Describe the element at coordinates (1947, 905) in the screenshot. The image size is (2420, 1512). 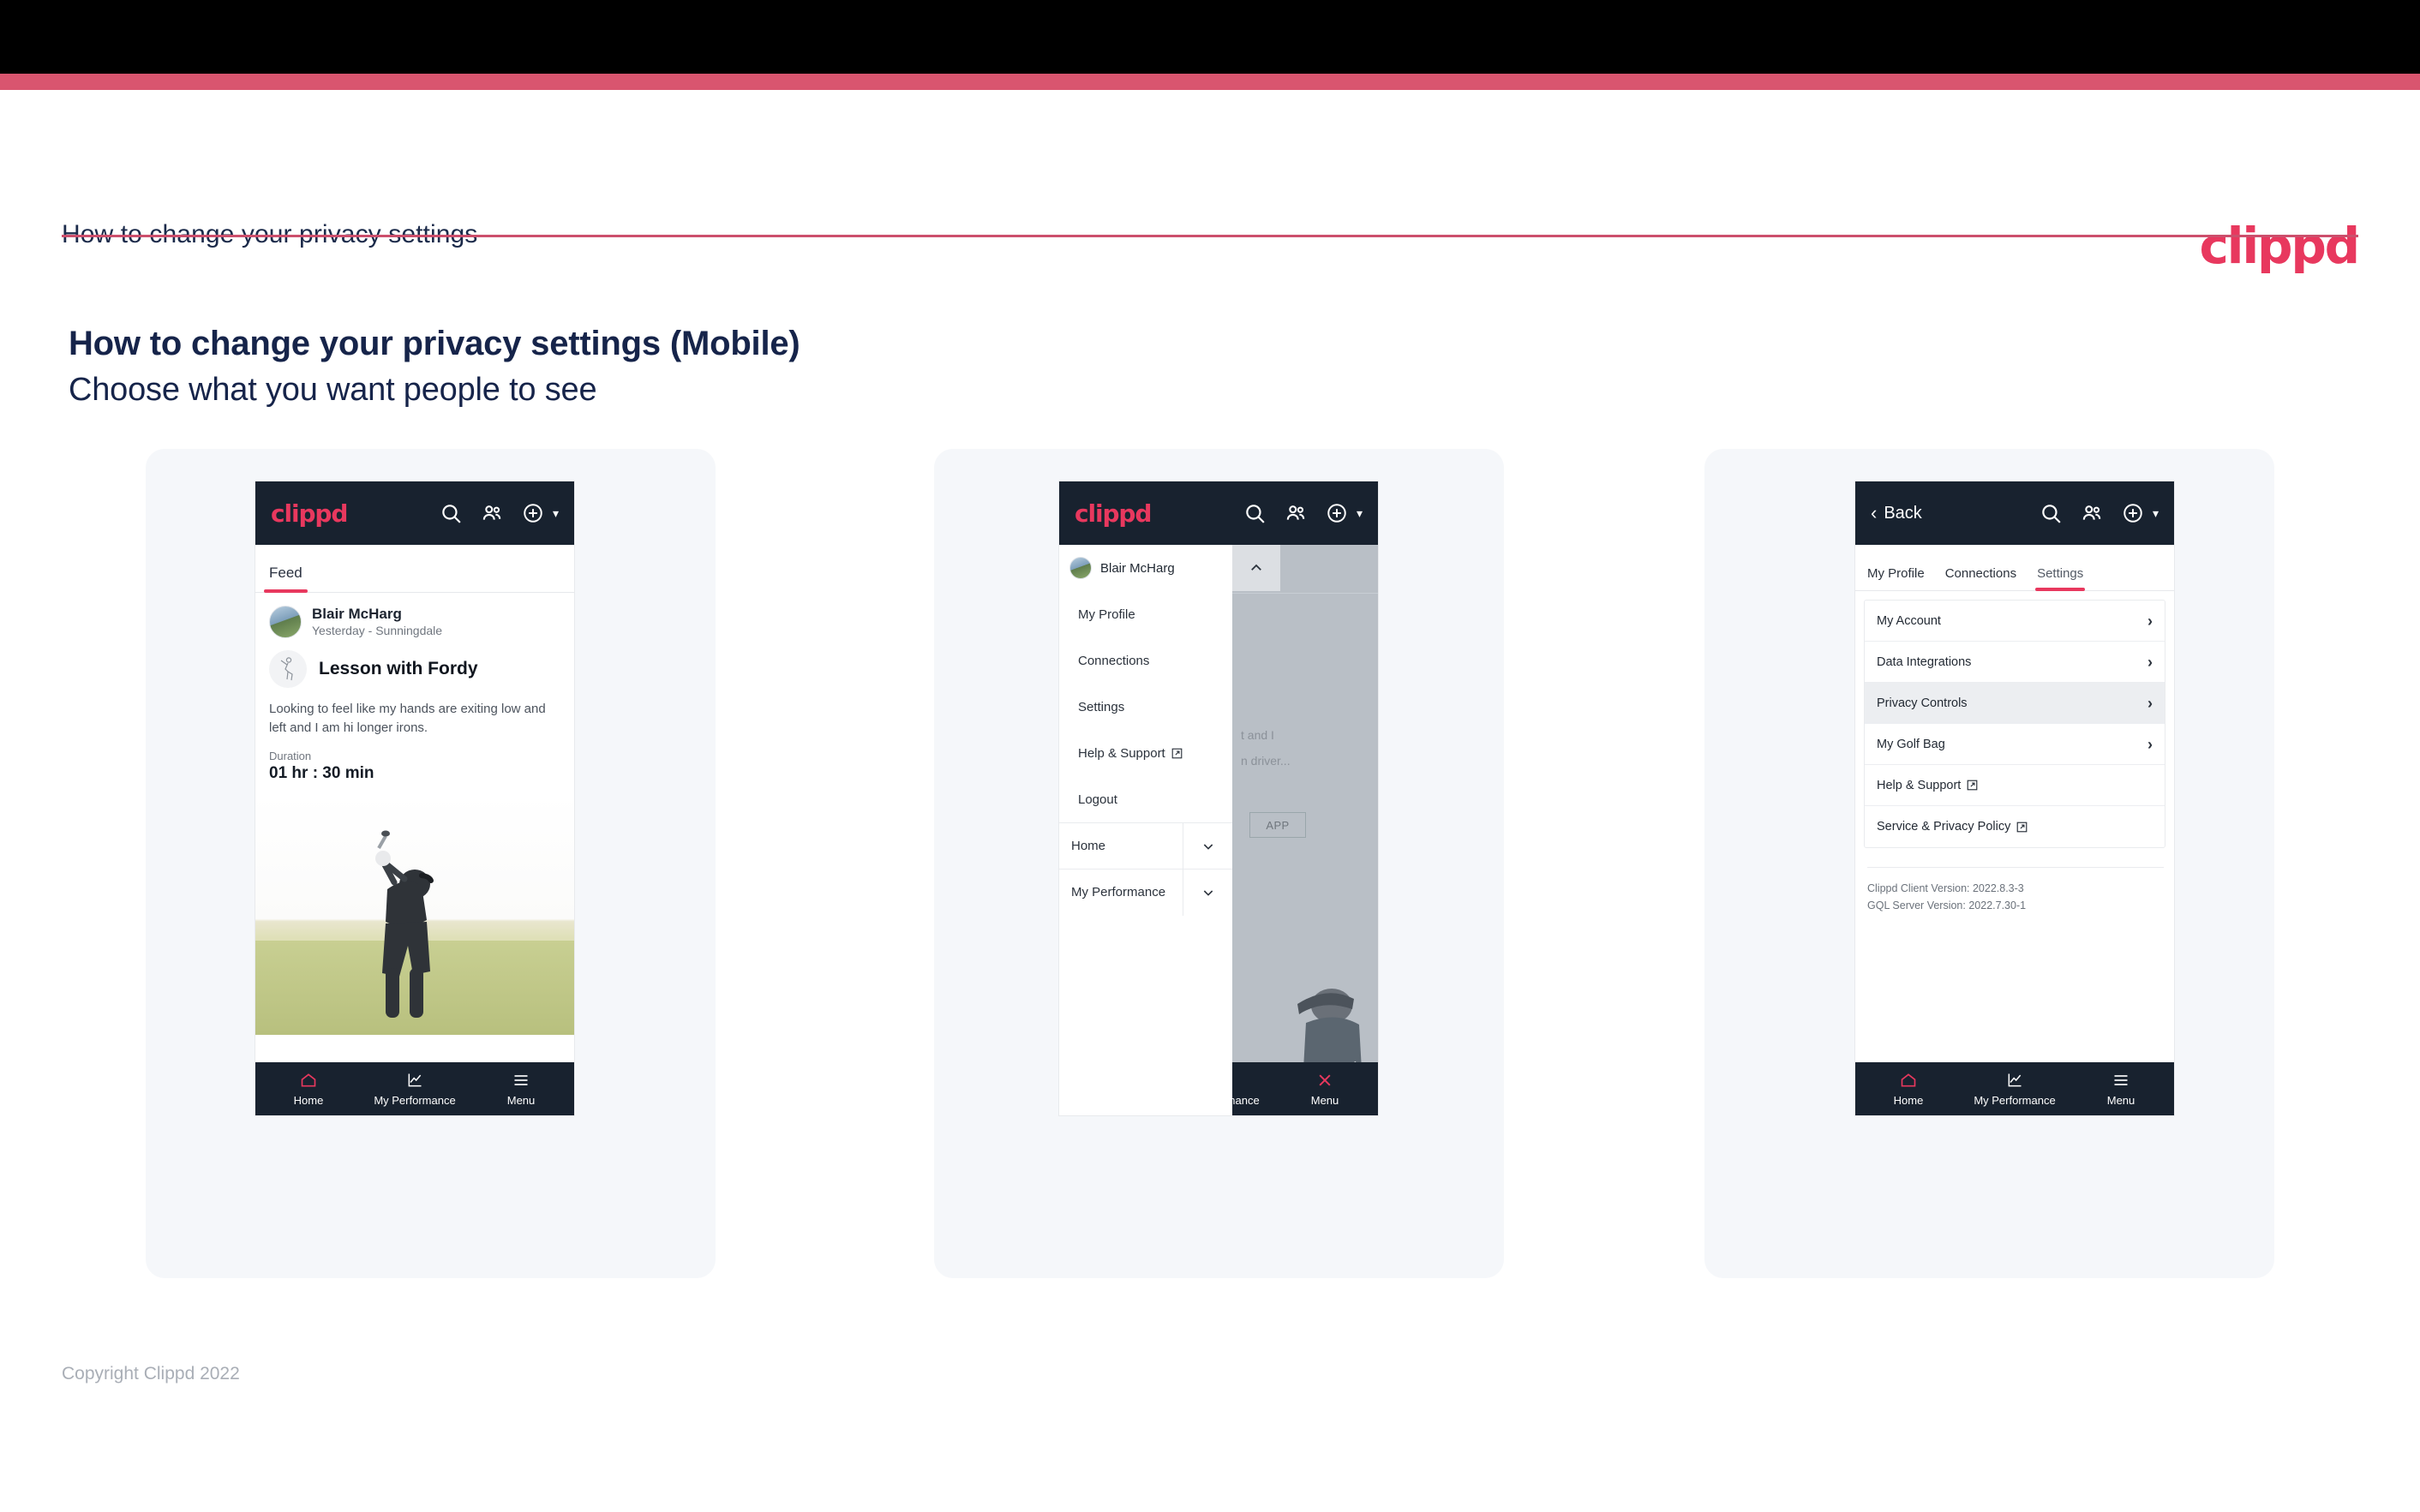
I see `server-version: GQL Server Version: 2022.7.30-1` at that location.